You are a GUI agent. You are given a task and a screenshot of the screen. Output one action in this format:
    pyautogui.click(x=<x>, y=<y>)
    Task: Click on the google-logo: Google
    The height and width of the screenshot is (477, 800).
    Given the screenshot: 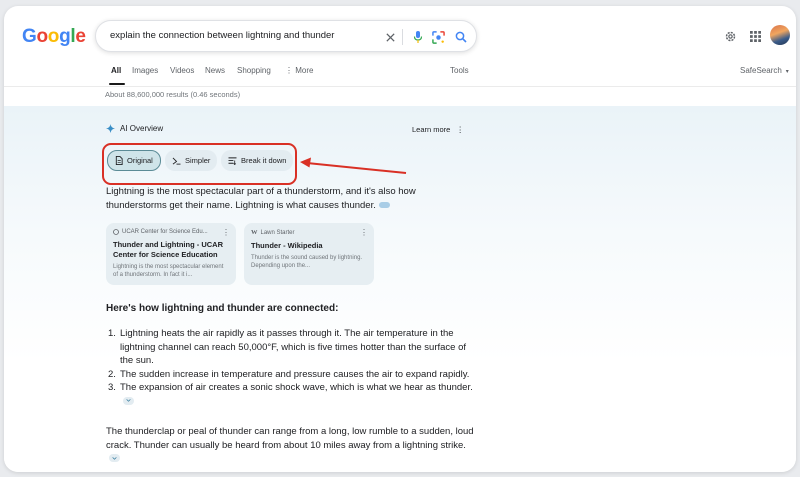 What is the action you would take?
    pyautogui.click(x=54, y=37)
    